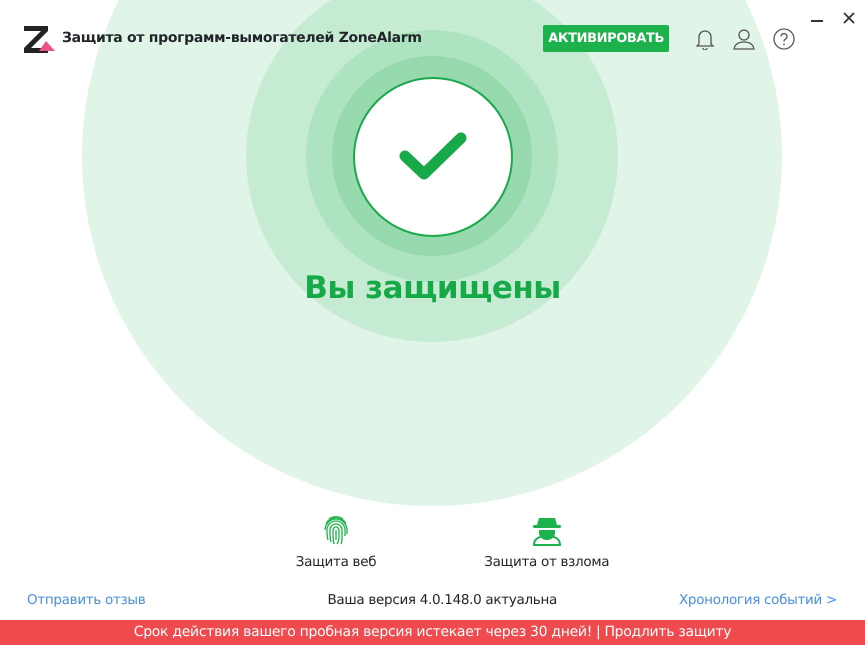 This screenshot has height=651, width=865. I want to click on activate-button: АКТИВИРОВАТЬ, so click(606, 38).